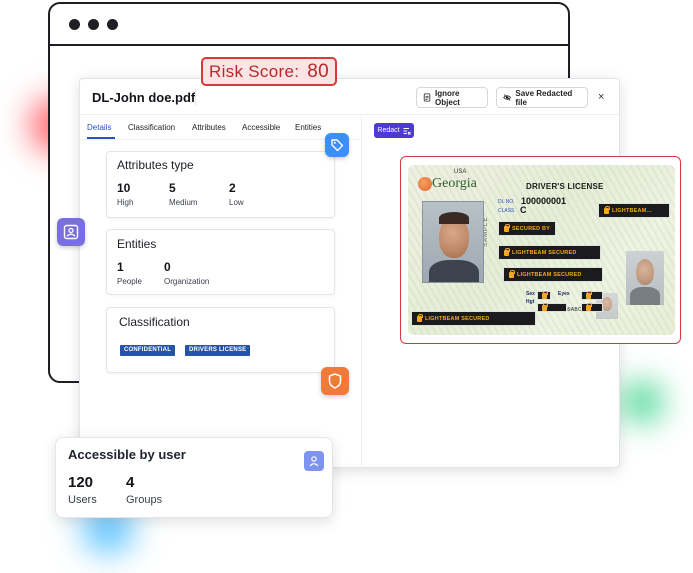 This screenshot has width=693, height=573. I want to click on medium-count: 5, so click(172, 188).